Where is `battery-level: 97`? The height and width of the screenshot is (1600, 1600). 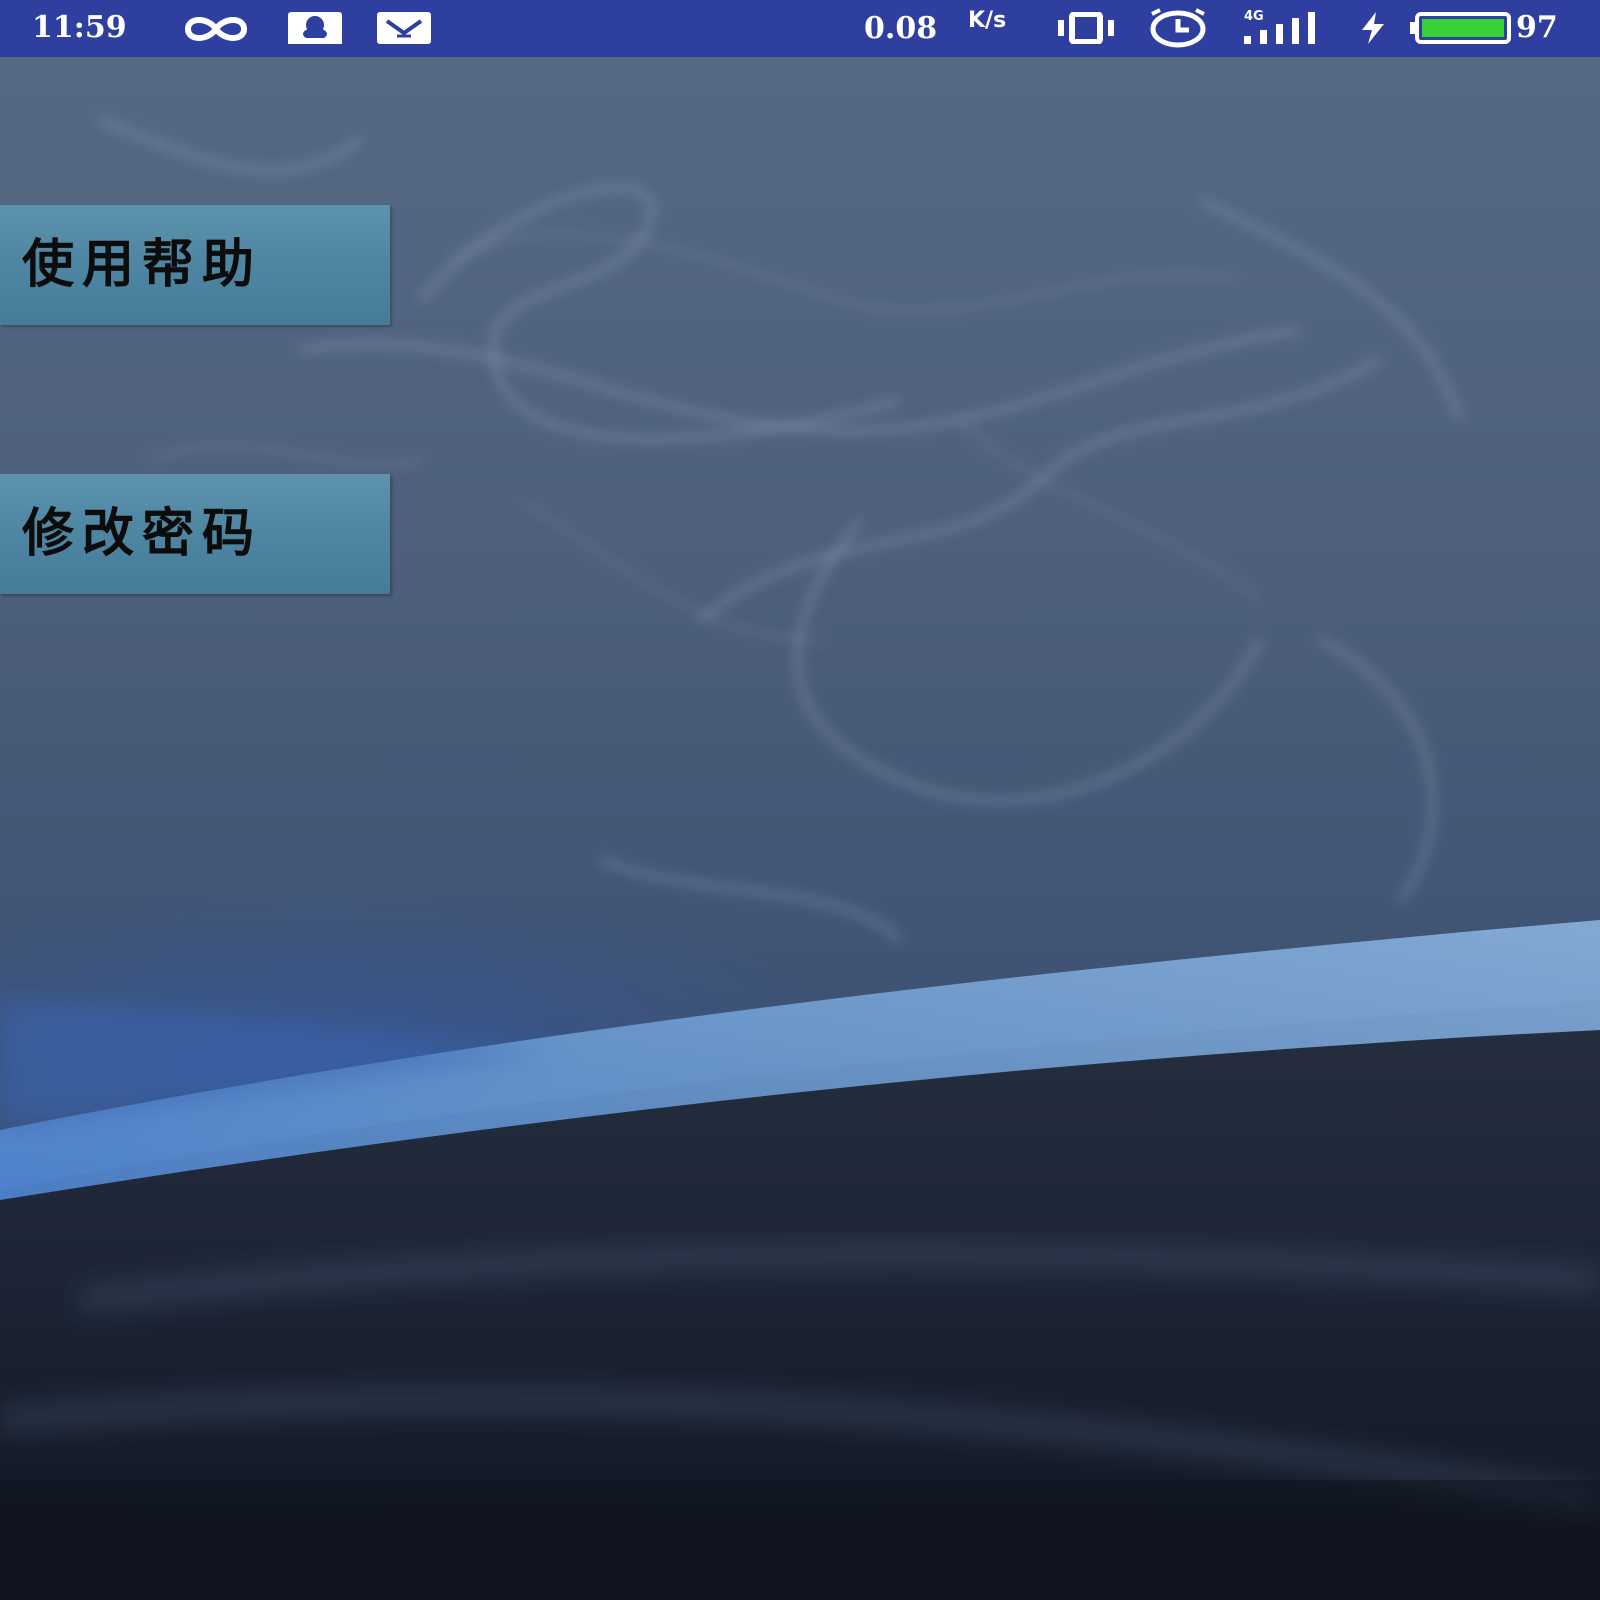
battery-level: 97 is located at coordinates (1537, 27).